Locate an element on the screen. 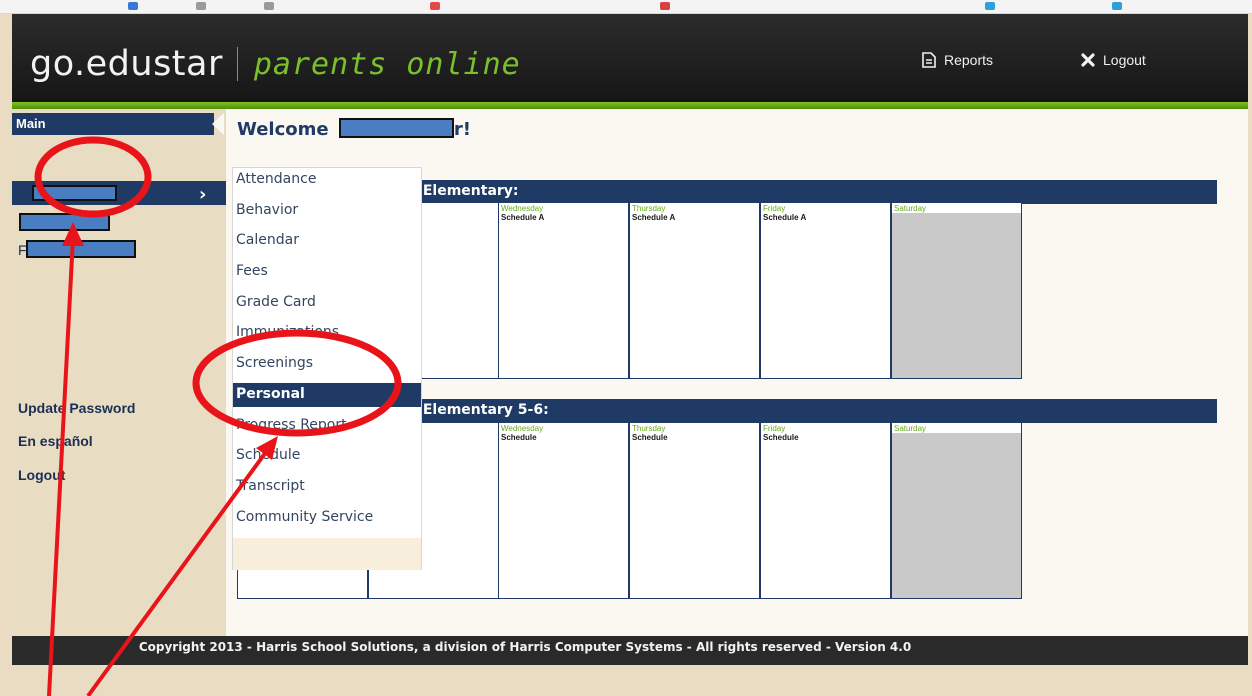  menu-item-personal: Personal is located at coordinates (327, 395).